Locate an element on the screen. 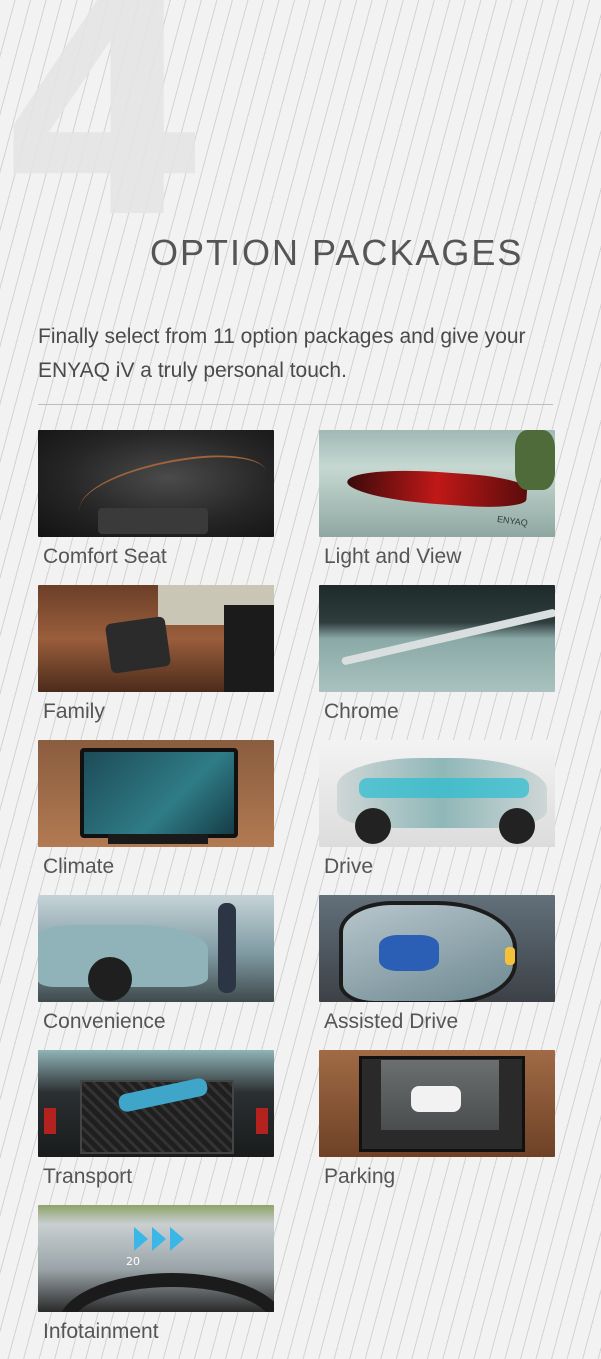 This screenshot has height=1359, width=601. package-label: Drive is located at coordinates (349, 866).